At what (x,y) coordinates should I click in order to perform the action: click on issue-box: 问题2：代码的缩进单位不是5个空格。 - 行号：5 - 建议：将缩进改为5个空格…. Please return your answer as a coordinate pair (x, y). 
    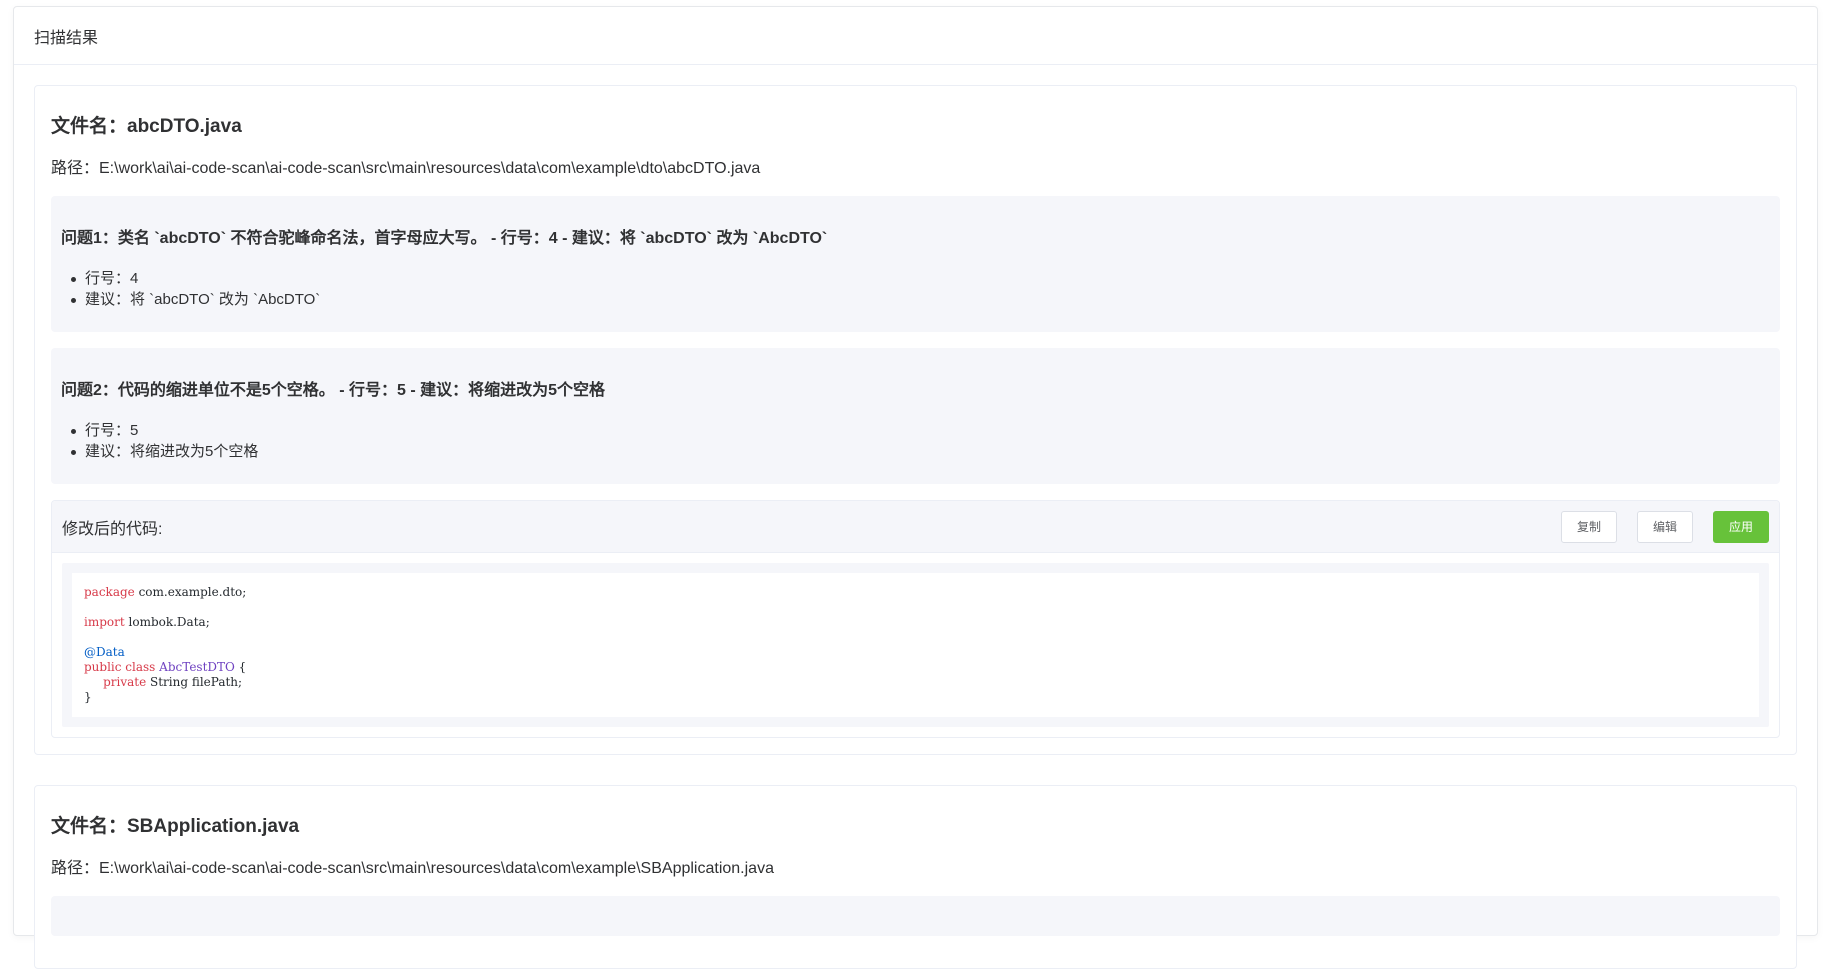
    Looking at the image, I should click on (915, 416).